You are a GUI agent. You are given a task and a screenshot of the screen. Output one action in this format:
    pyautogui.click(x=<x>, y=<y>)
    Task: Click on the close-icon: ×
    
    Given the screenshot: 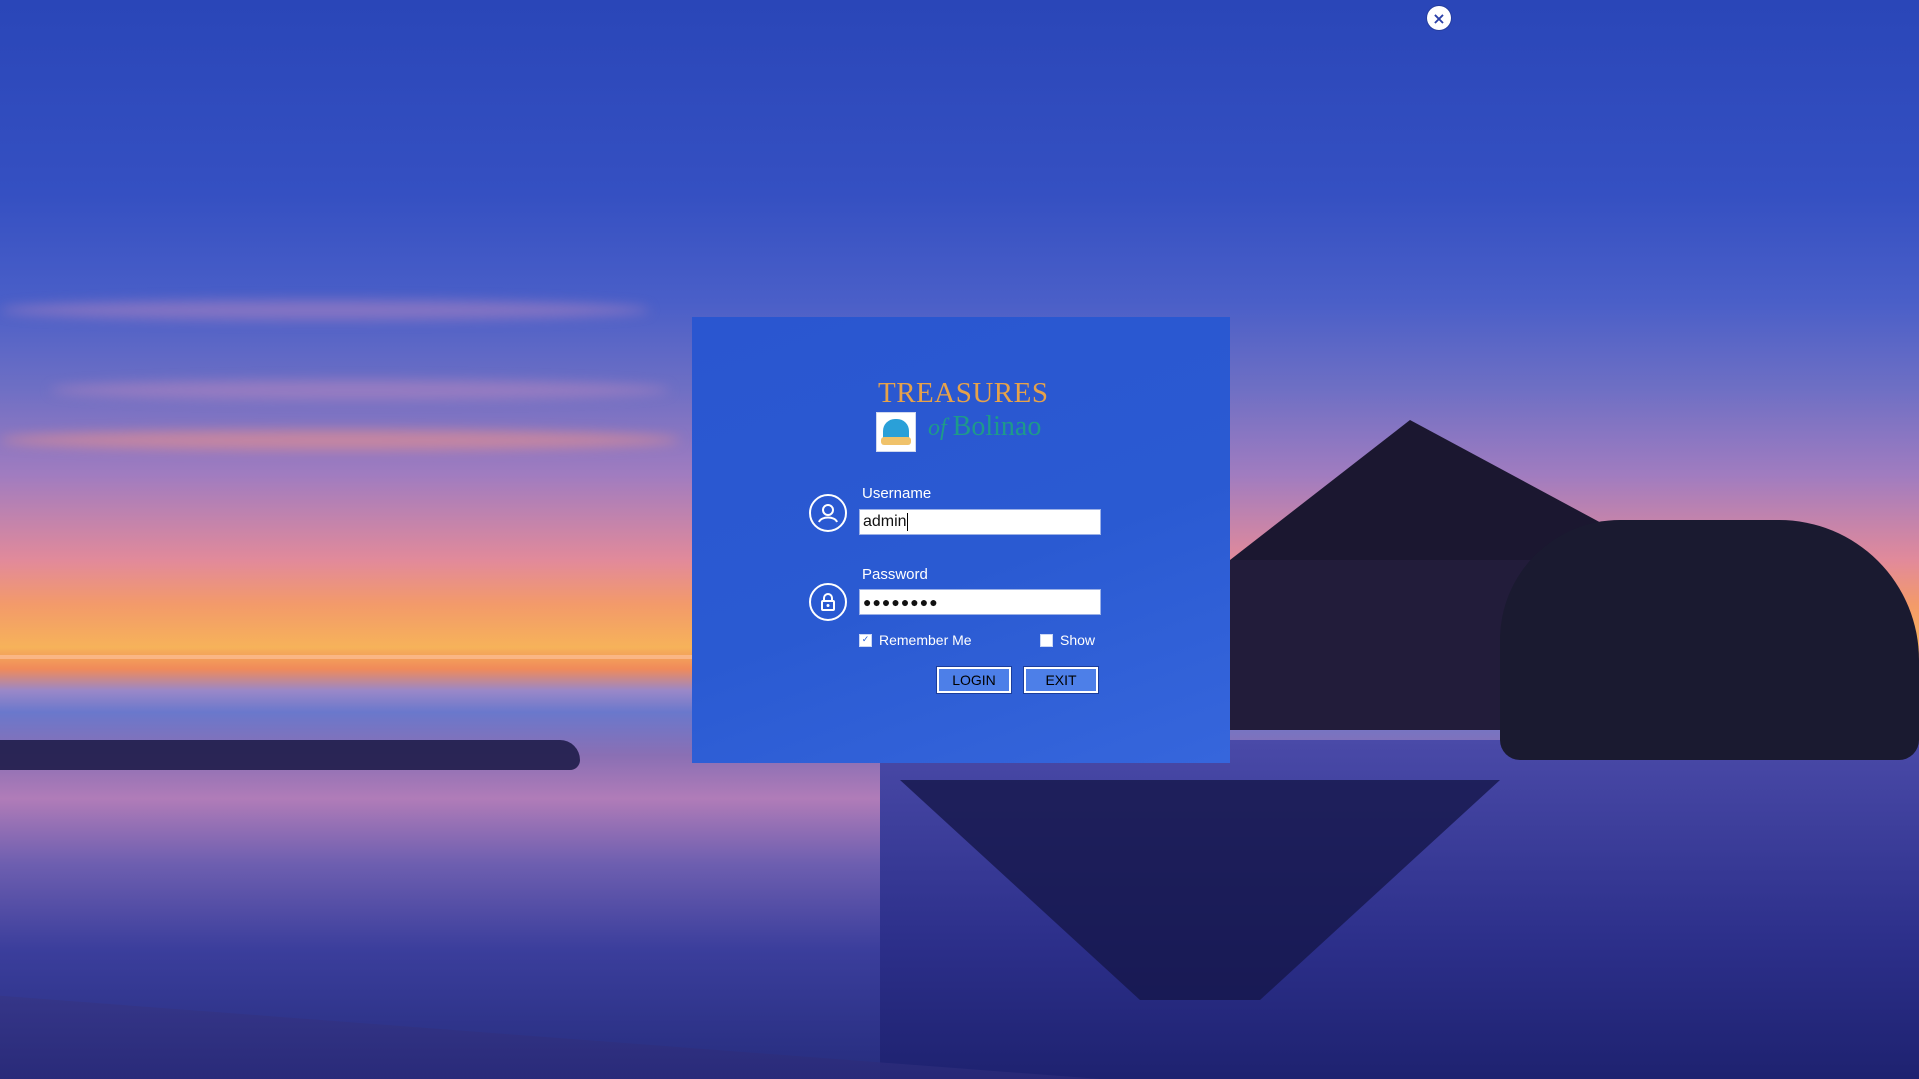 What is the action you would take?
    pyautogui.click(x=1439, y=18)
    